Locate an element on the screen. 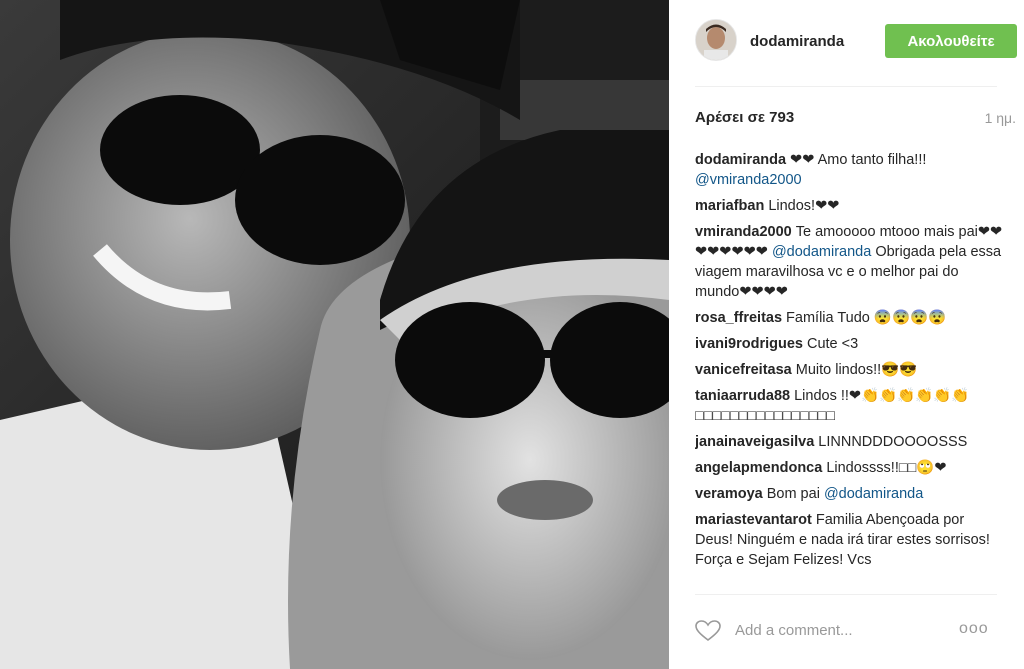 The image size is (1024, 669). comment-mention: @vmiranda2000 is located at coordinates (748, 180).